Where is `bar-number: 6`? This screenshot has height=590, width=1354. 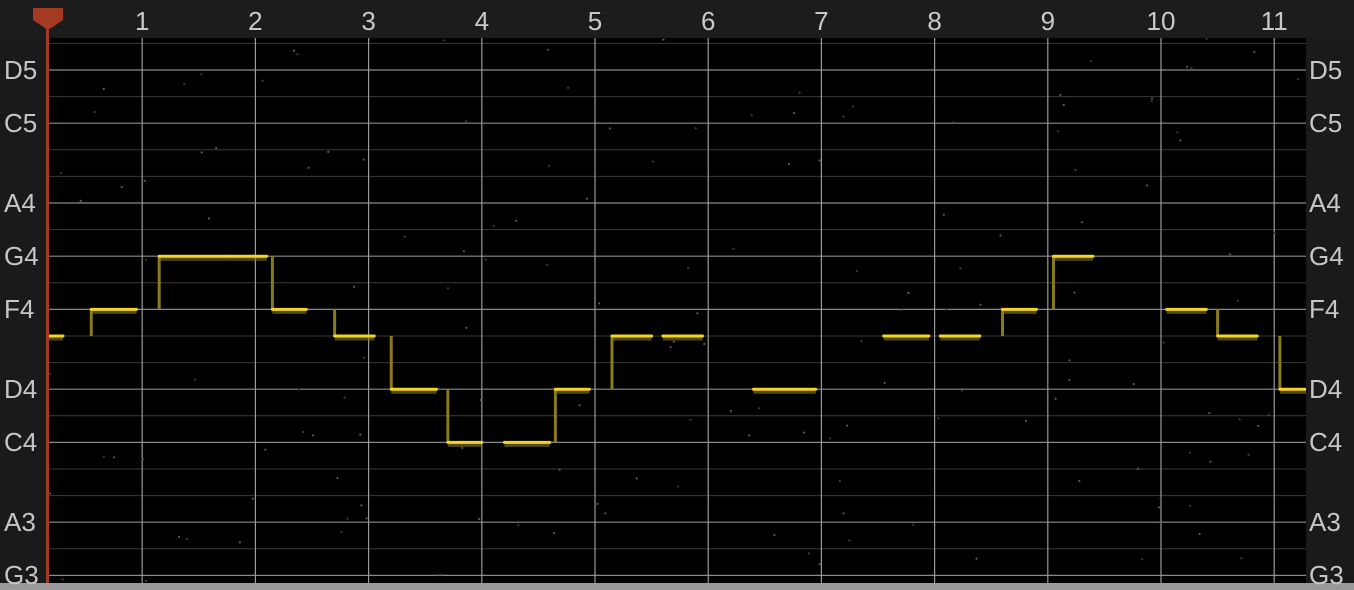
bar-number: 6 is located at coordinates (708, 21).